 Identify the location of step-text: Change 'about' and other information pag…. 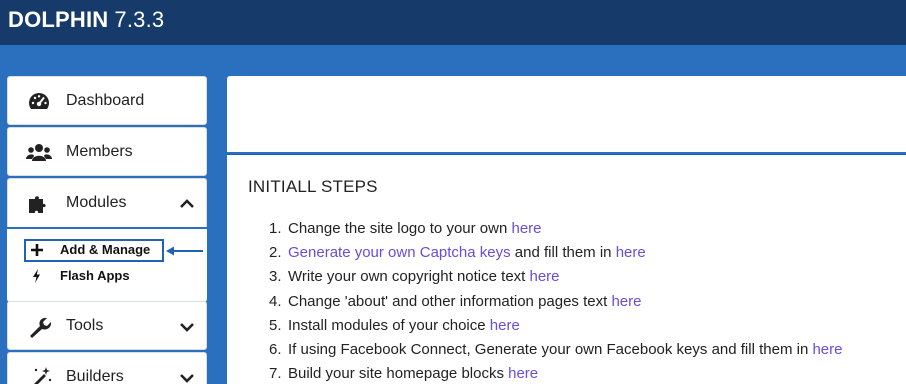
(450, 301).